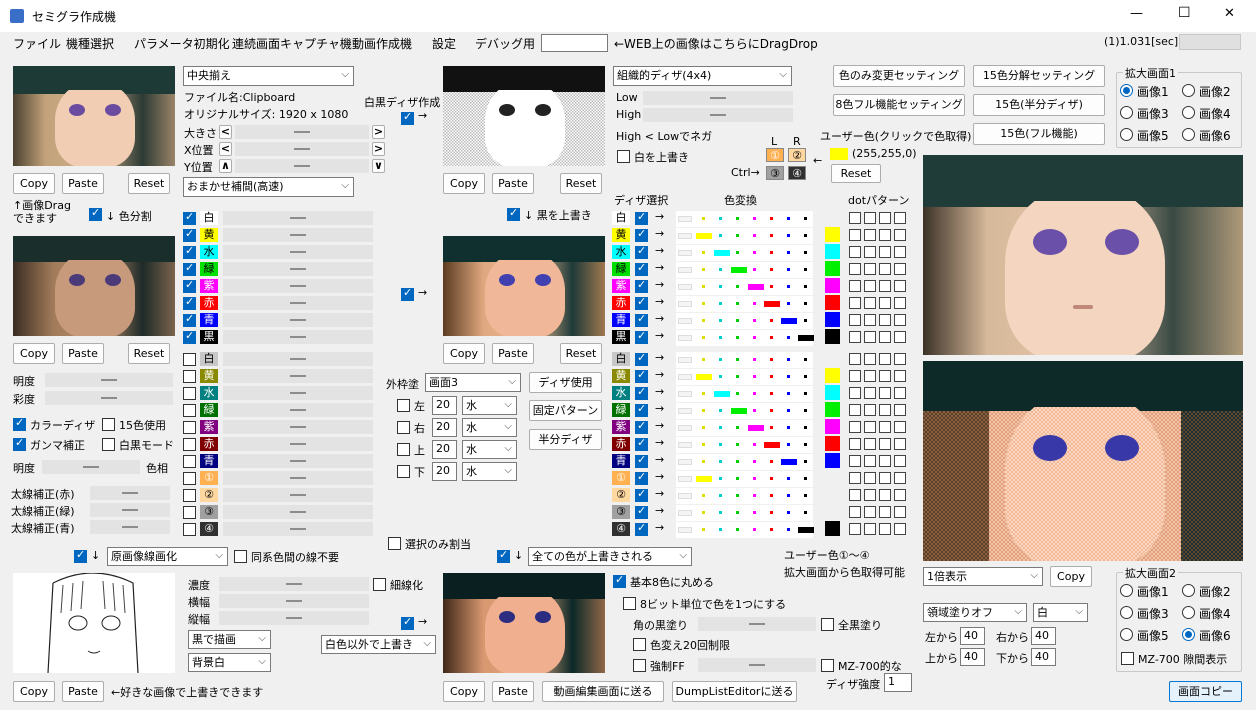  Describe the element at coordinates (524, 286) in the screenshot. I see `color-result-image` at that location.